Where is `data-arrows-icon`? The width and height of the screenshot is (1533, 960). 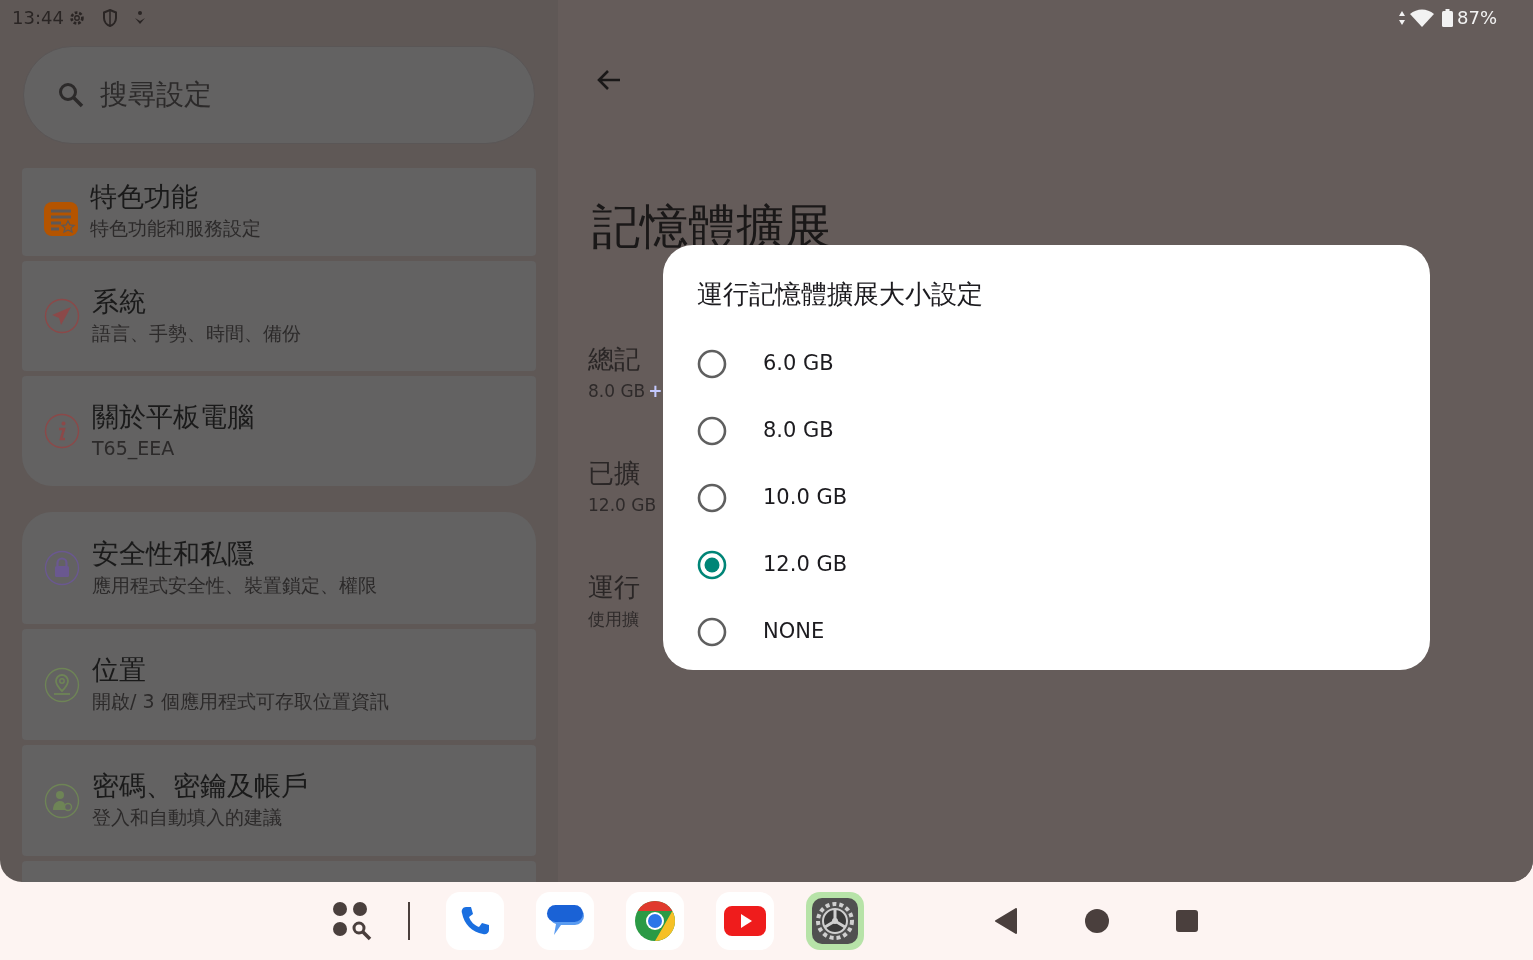 data-arrows-icon is located at coordinates (1402, 17).